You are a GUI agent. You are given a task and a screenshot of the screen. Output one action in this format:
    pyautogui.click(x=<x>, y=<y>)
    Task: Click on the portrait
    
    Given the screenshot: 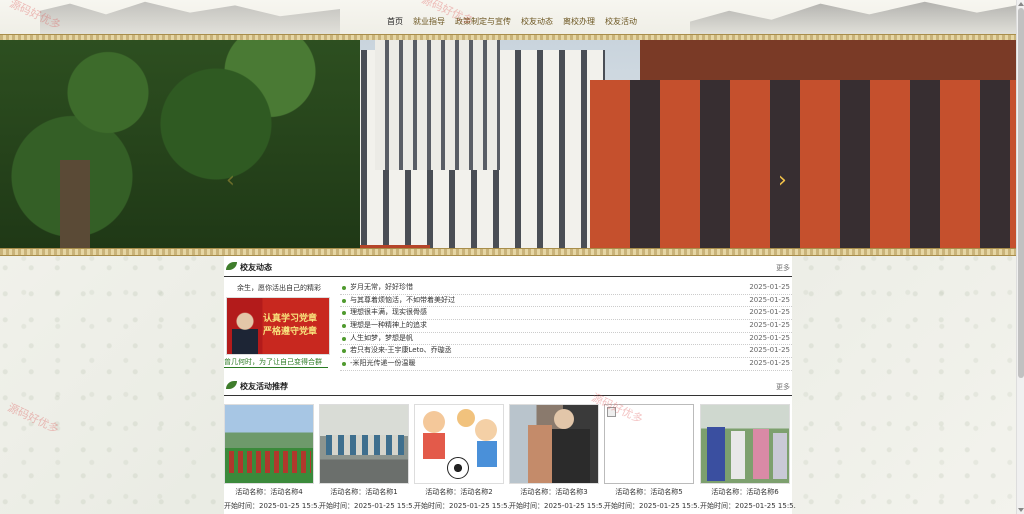 What is the action you would take?
    pyautogui.click(x=245, y=333)
    